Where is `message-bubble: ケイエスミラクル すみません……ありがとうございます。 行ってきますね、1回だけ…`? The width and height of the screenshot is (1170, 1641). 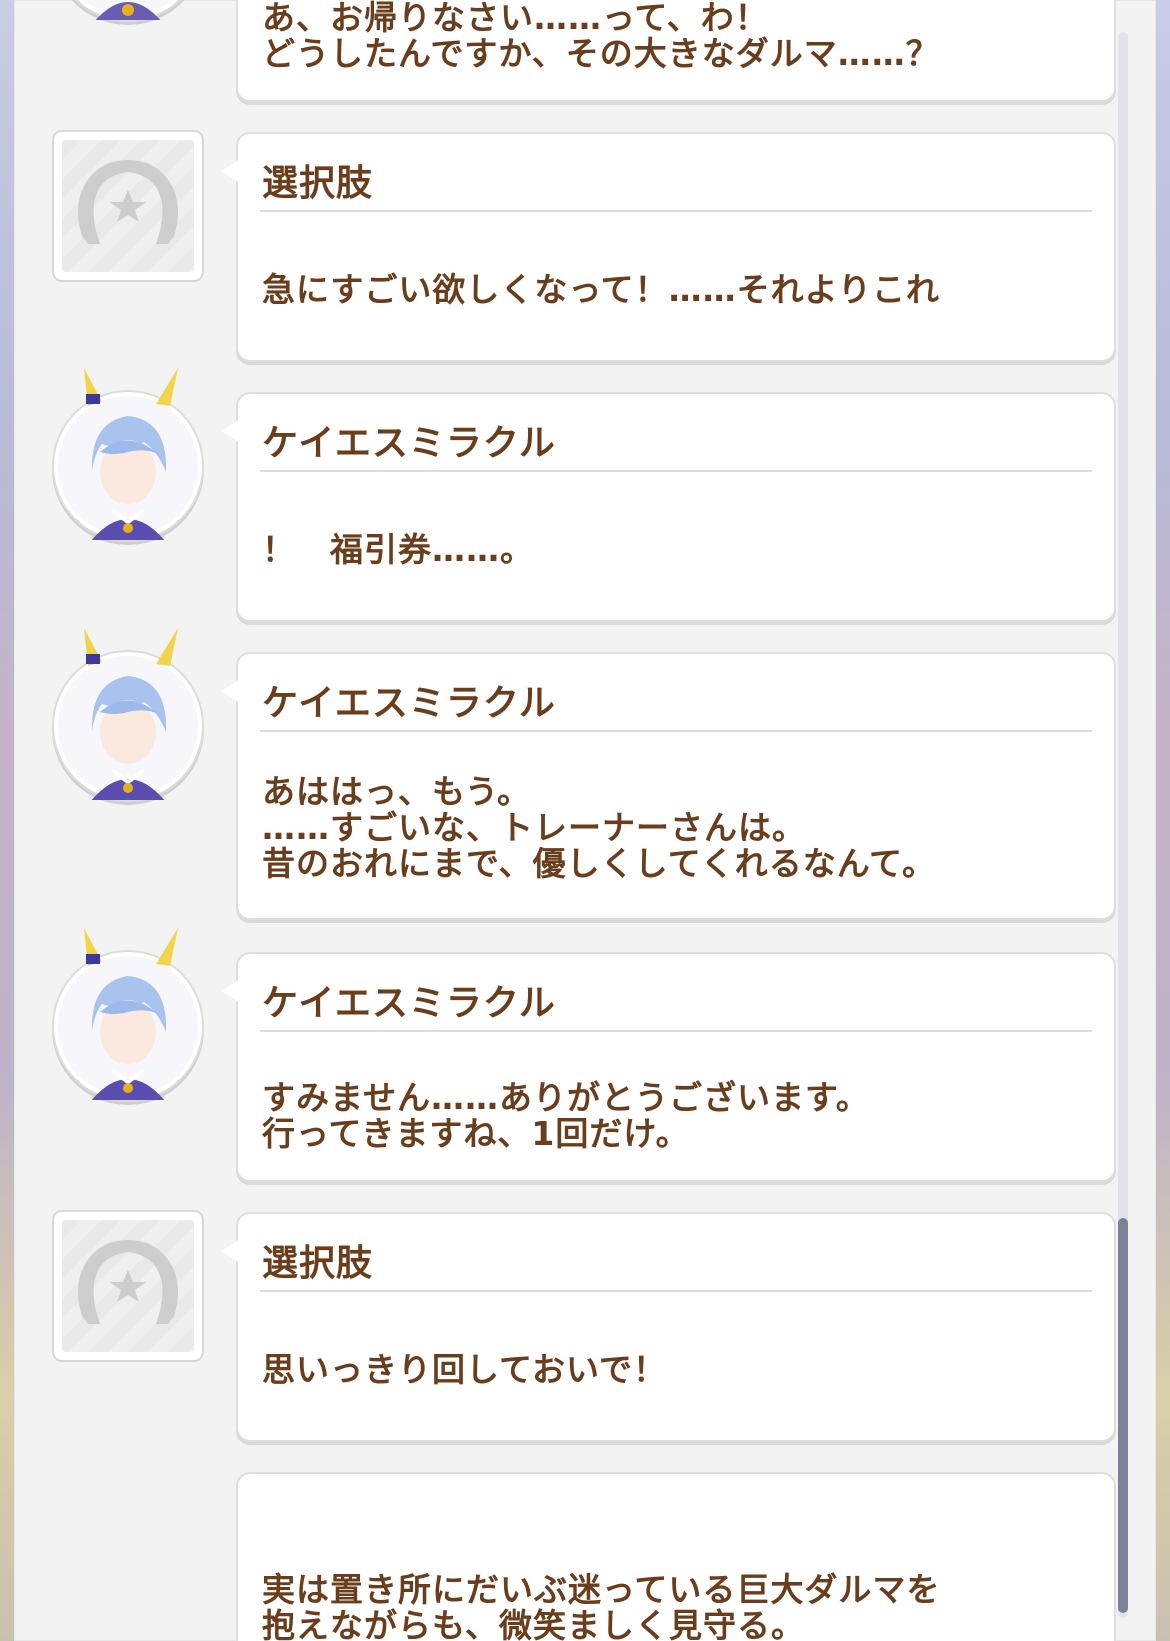 message-bubble: ケイエスミラクル すみません……ありがとうございます。 行ってきますね、1回だけ… is located at coordinates (669, 1067).